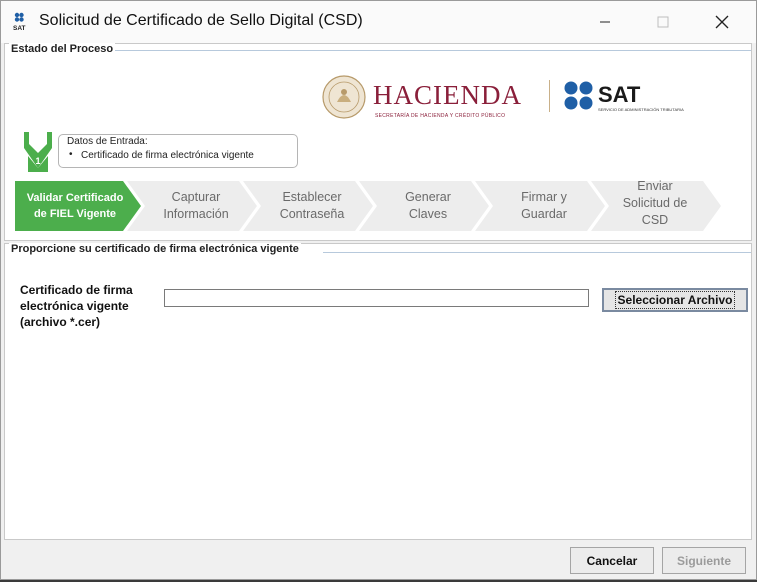 This screenshot has width=757, height=582. What do you see at coordinates (440, 116) in the screenshot?
I see `hacienda-logo-subtitle: SECRETARÍA DE HACIENDA Y CRÉDITO PÚBLICO` at bounding box center [440, 116].